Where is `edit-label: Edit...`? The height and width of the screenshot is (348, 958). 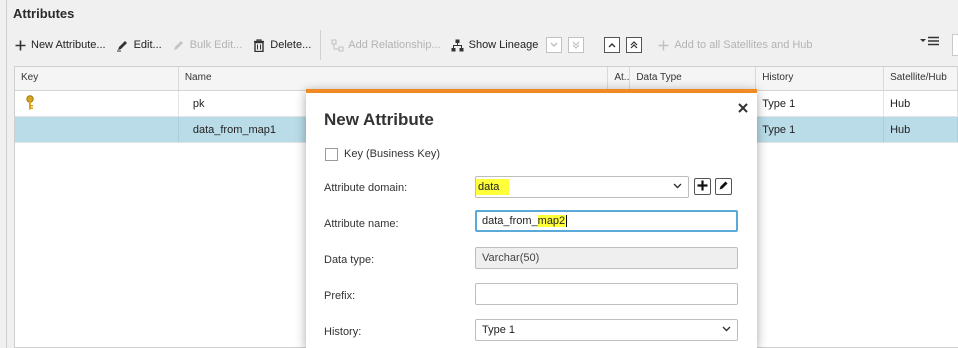 edit-label: Edit... is located at coordinates (147, 45).